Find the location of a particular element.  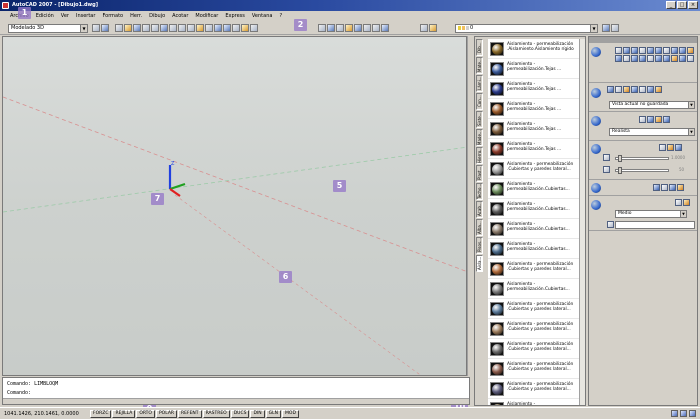

sun-icon is located at coordinates (678, 147).